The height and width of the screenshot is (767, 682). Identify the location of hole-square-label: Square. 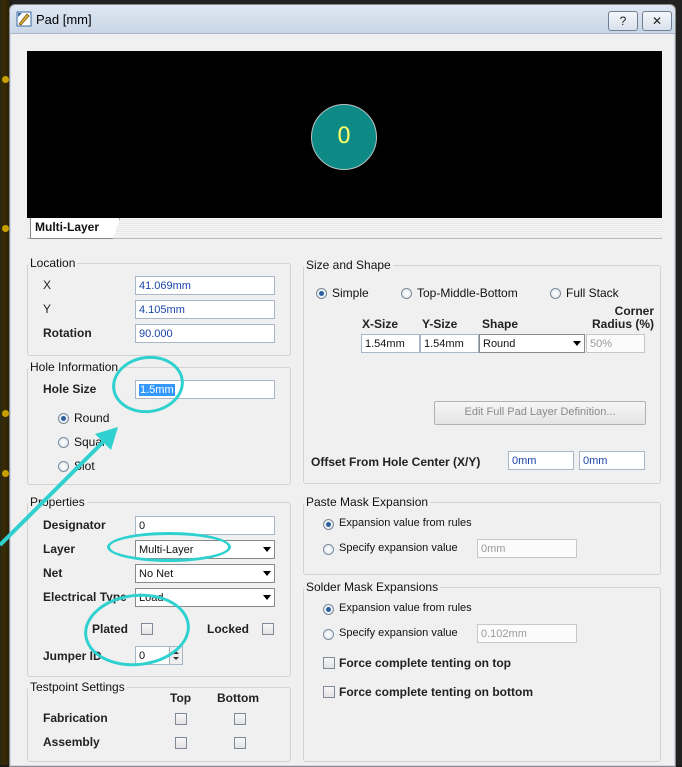
(93, 442).